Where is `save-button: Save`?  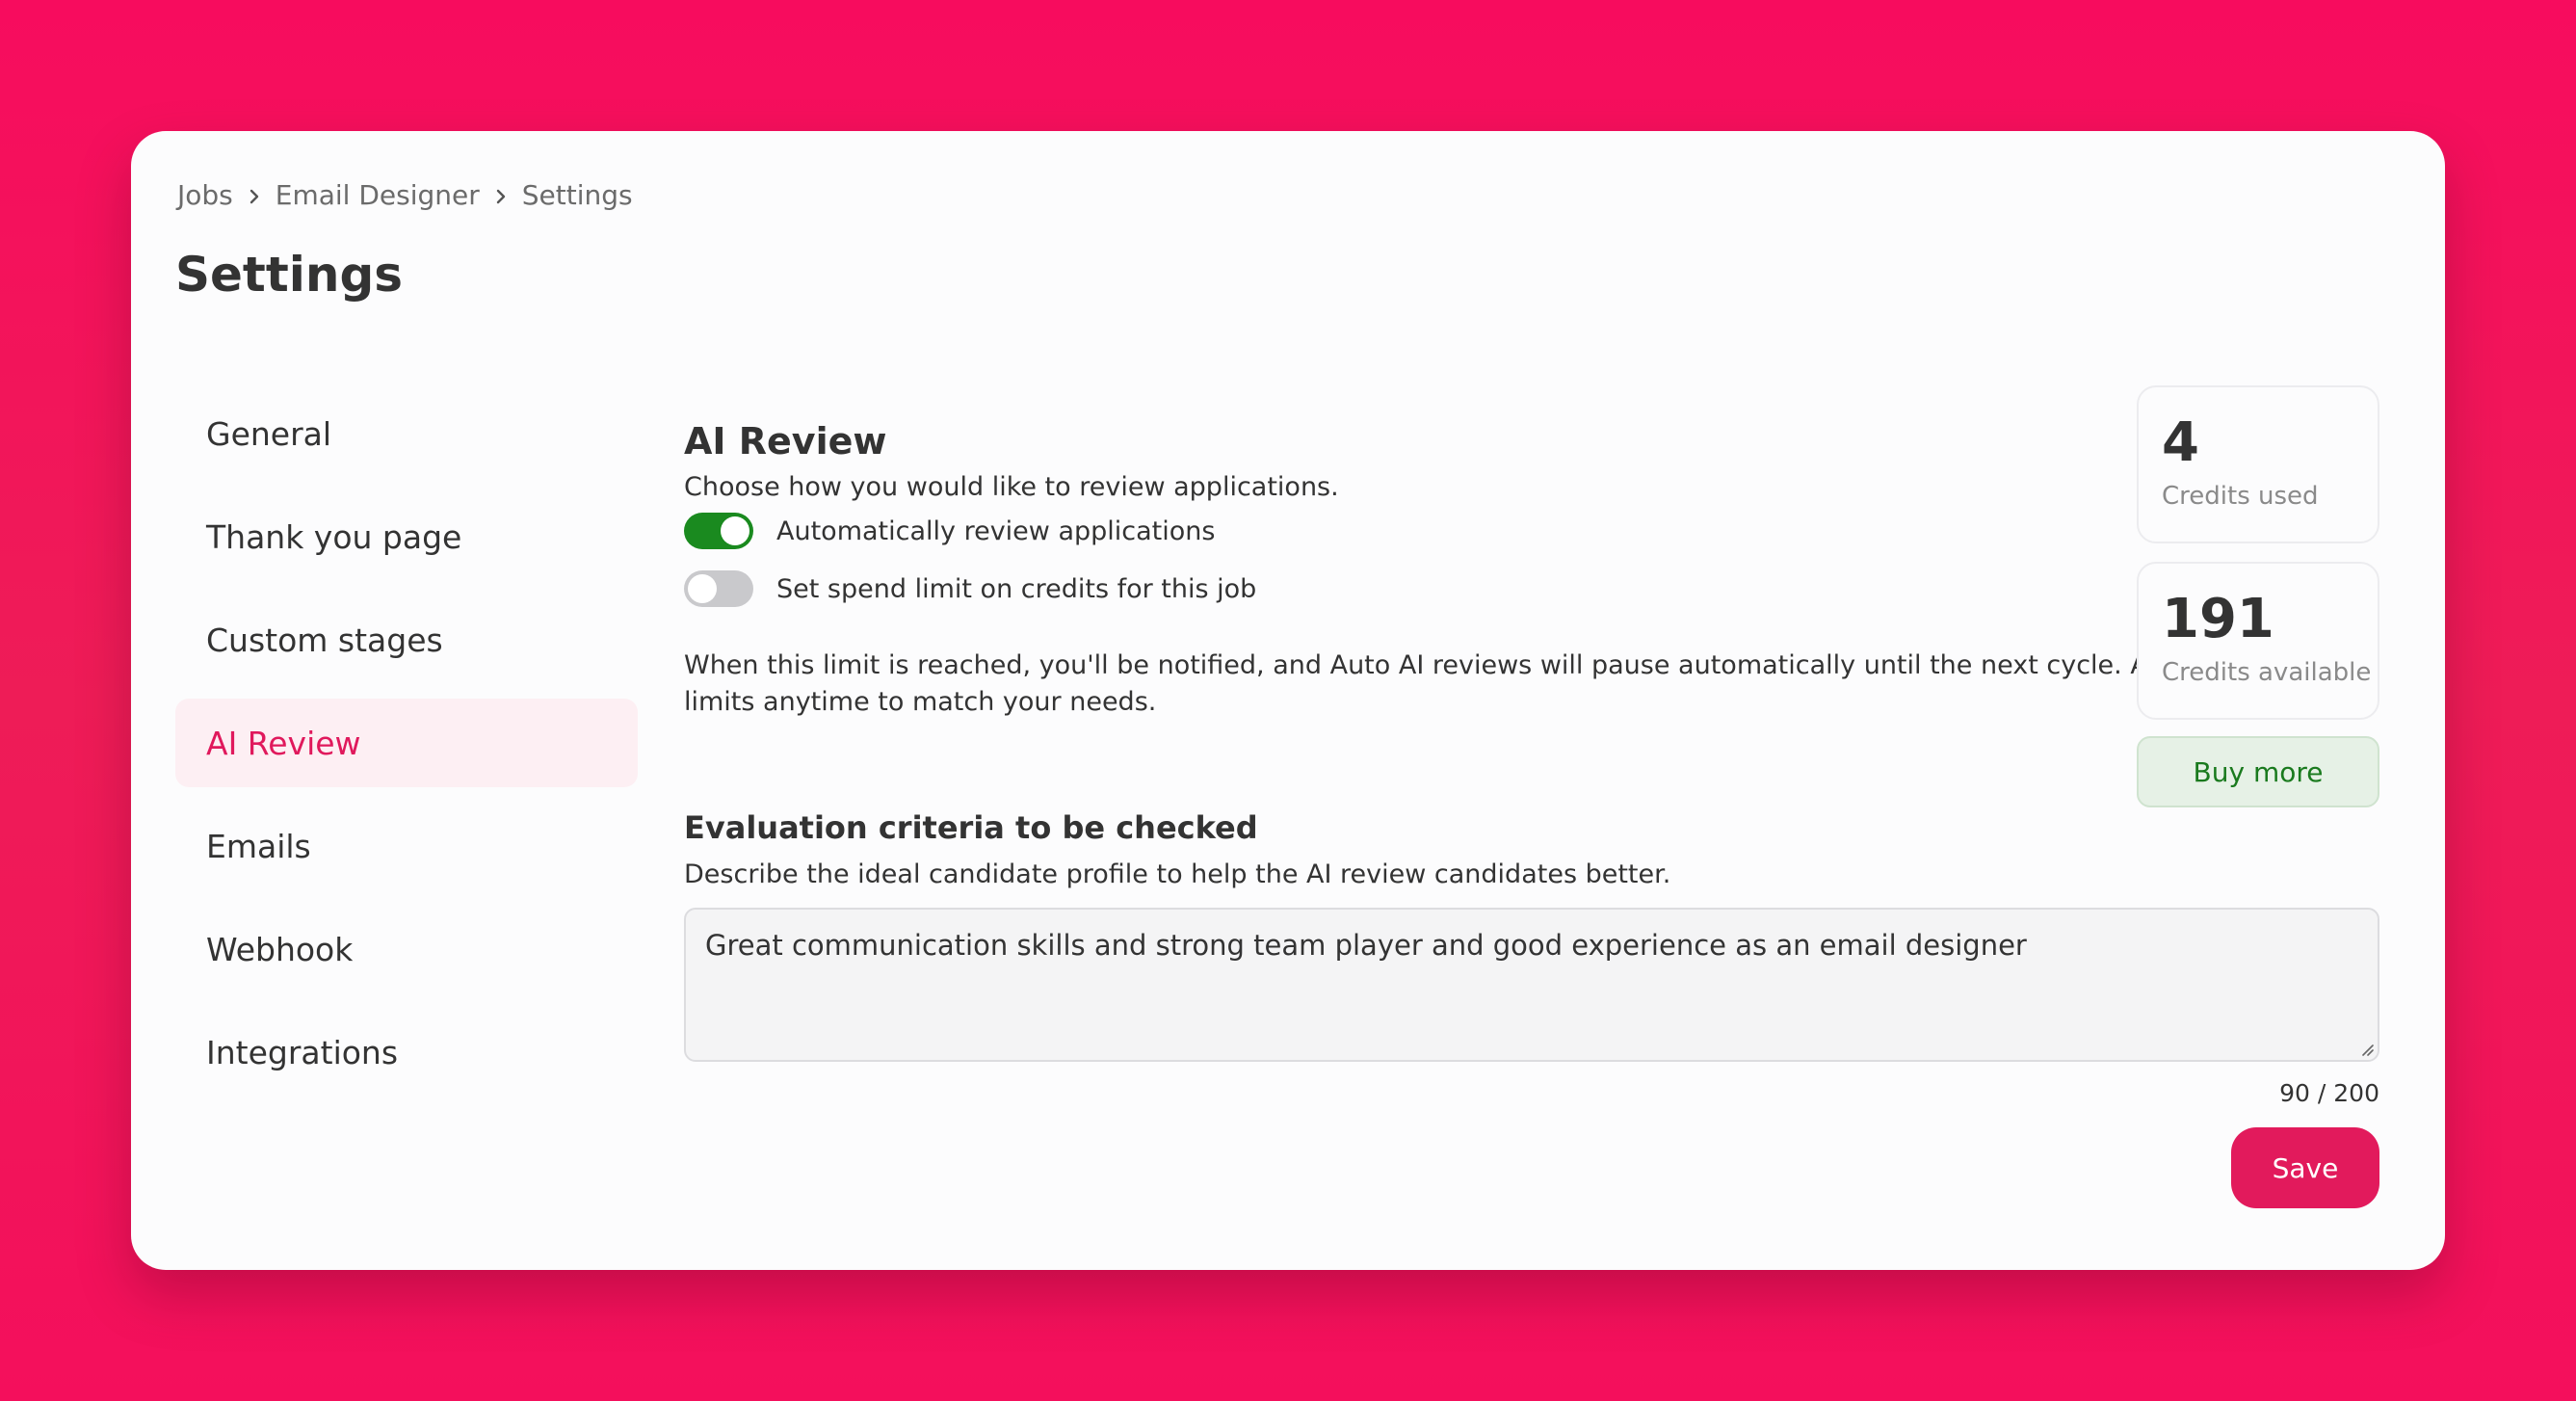 save-button: Save is located at coordinates (2305, 1167).